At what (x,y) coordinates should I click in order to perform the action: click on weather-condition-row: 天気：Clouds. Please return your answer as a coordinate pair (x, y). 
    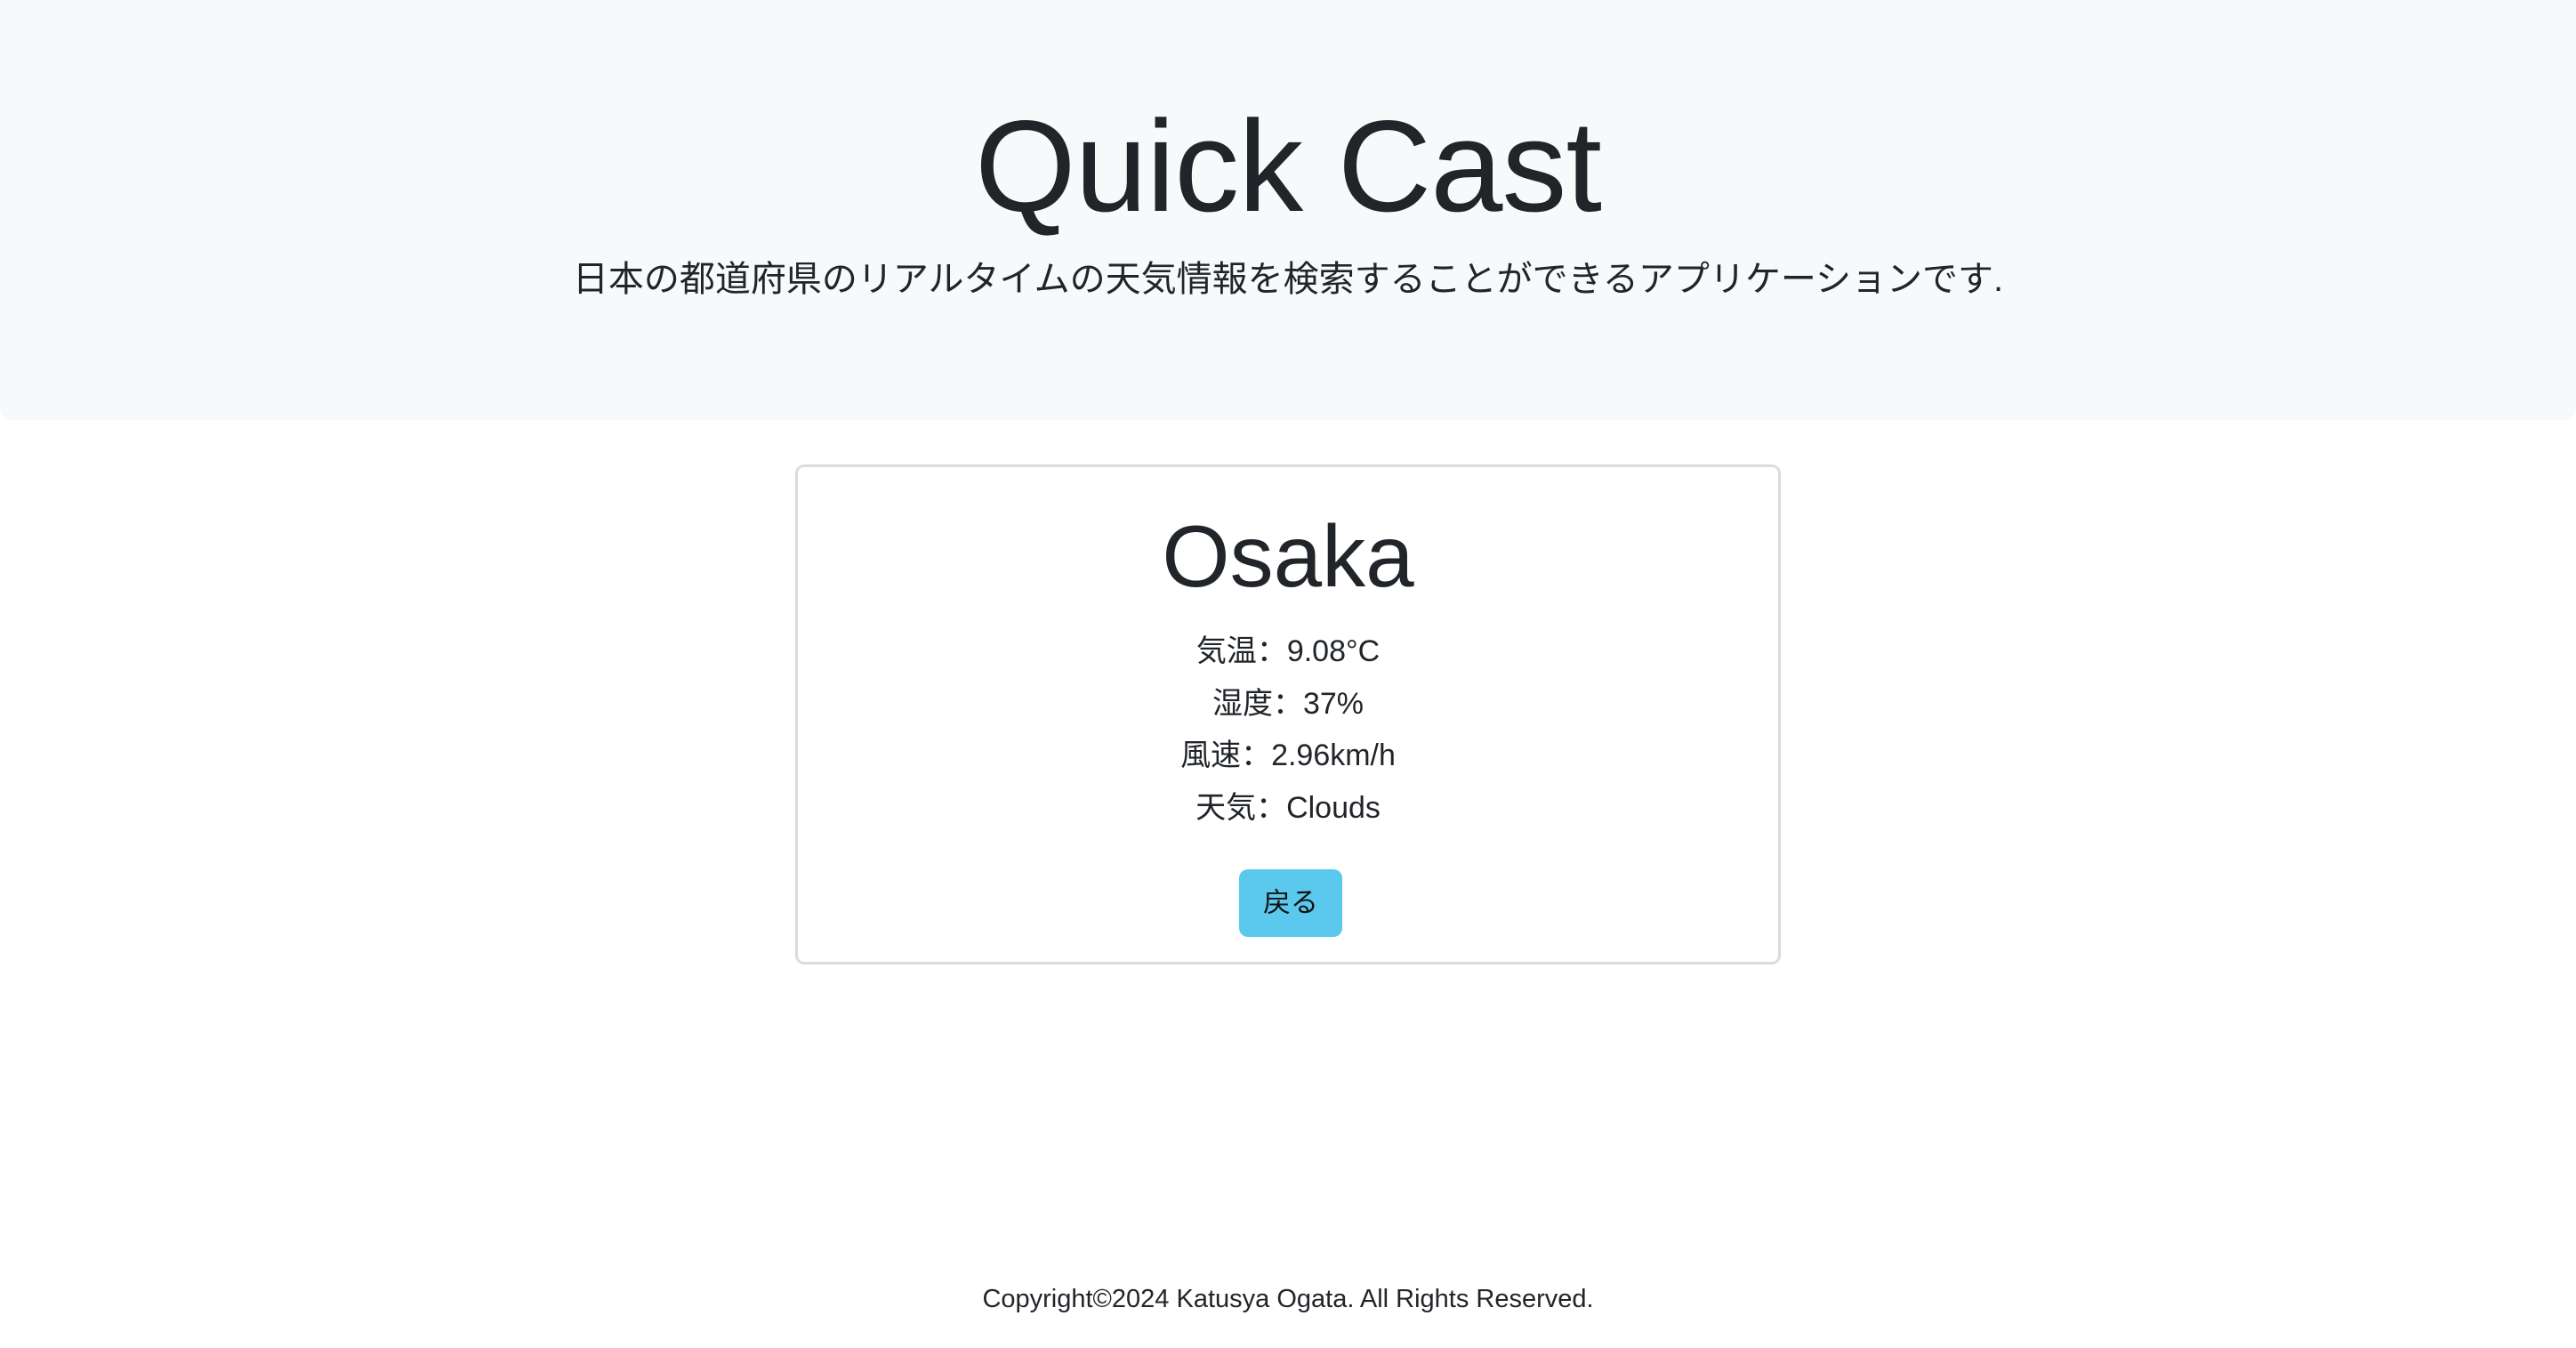
    Looking at the image, I should click on (1288, 808).